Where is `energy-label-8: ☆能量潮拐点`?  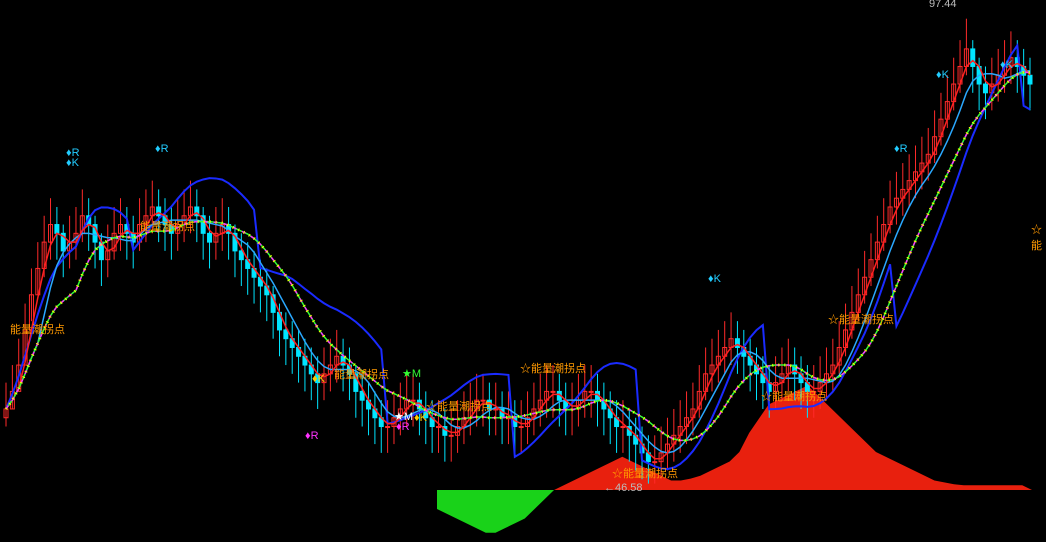 energy-label-8: ☆能量潮拐点 is located at coordinates (861, 320).